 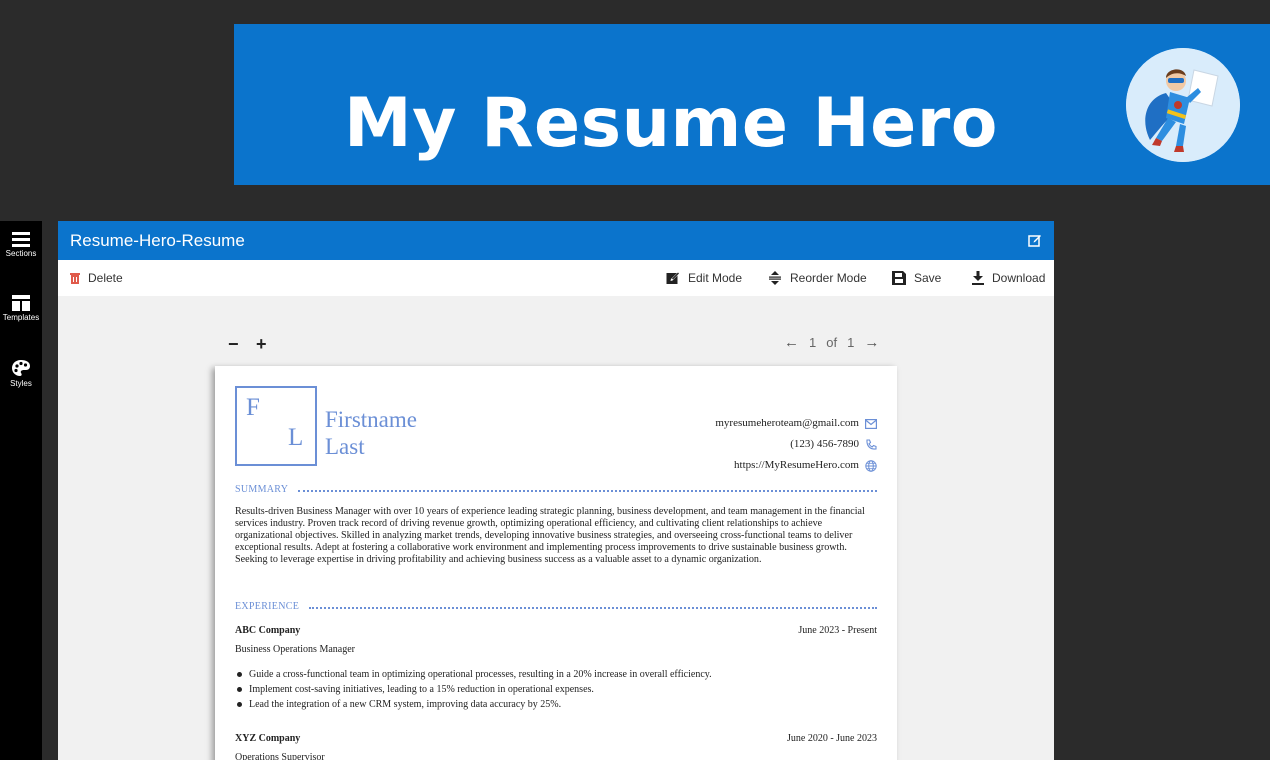 I want to click on zoom-out-button: −, so click(x=233, y=344).